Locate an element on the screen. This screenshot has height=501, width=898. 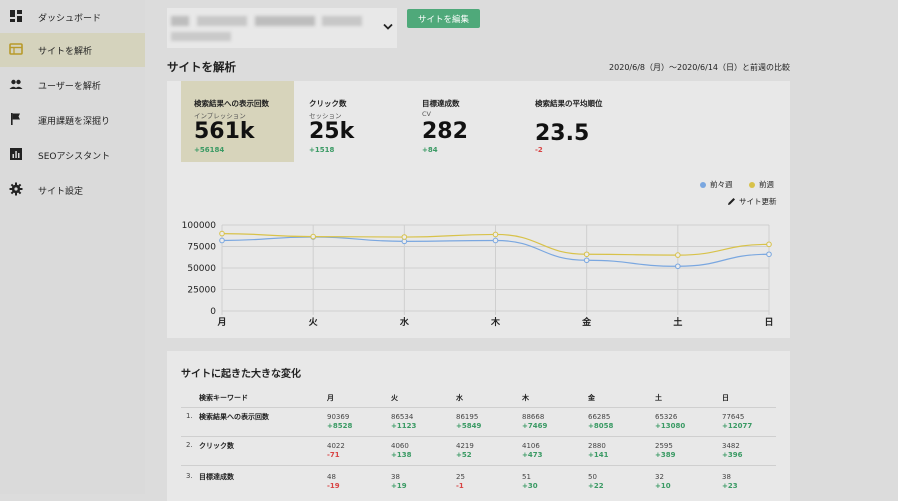
kpi-delta: +56184 is located at coordinates (209, 150).